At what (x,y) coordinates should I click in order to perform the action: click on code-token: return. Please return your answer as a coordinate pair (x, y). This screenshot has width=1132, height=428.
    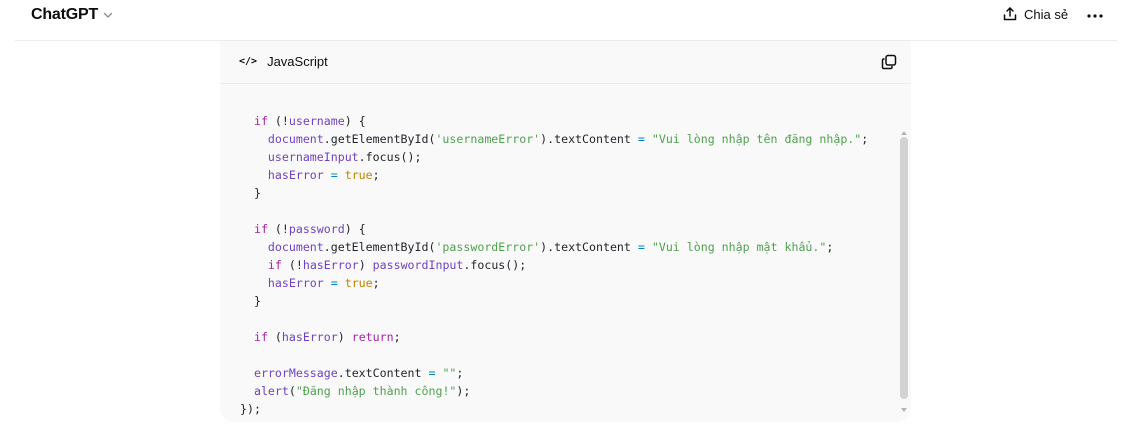
    Looking at the image, I should click on (372, 337).